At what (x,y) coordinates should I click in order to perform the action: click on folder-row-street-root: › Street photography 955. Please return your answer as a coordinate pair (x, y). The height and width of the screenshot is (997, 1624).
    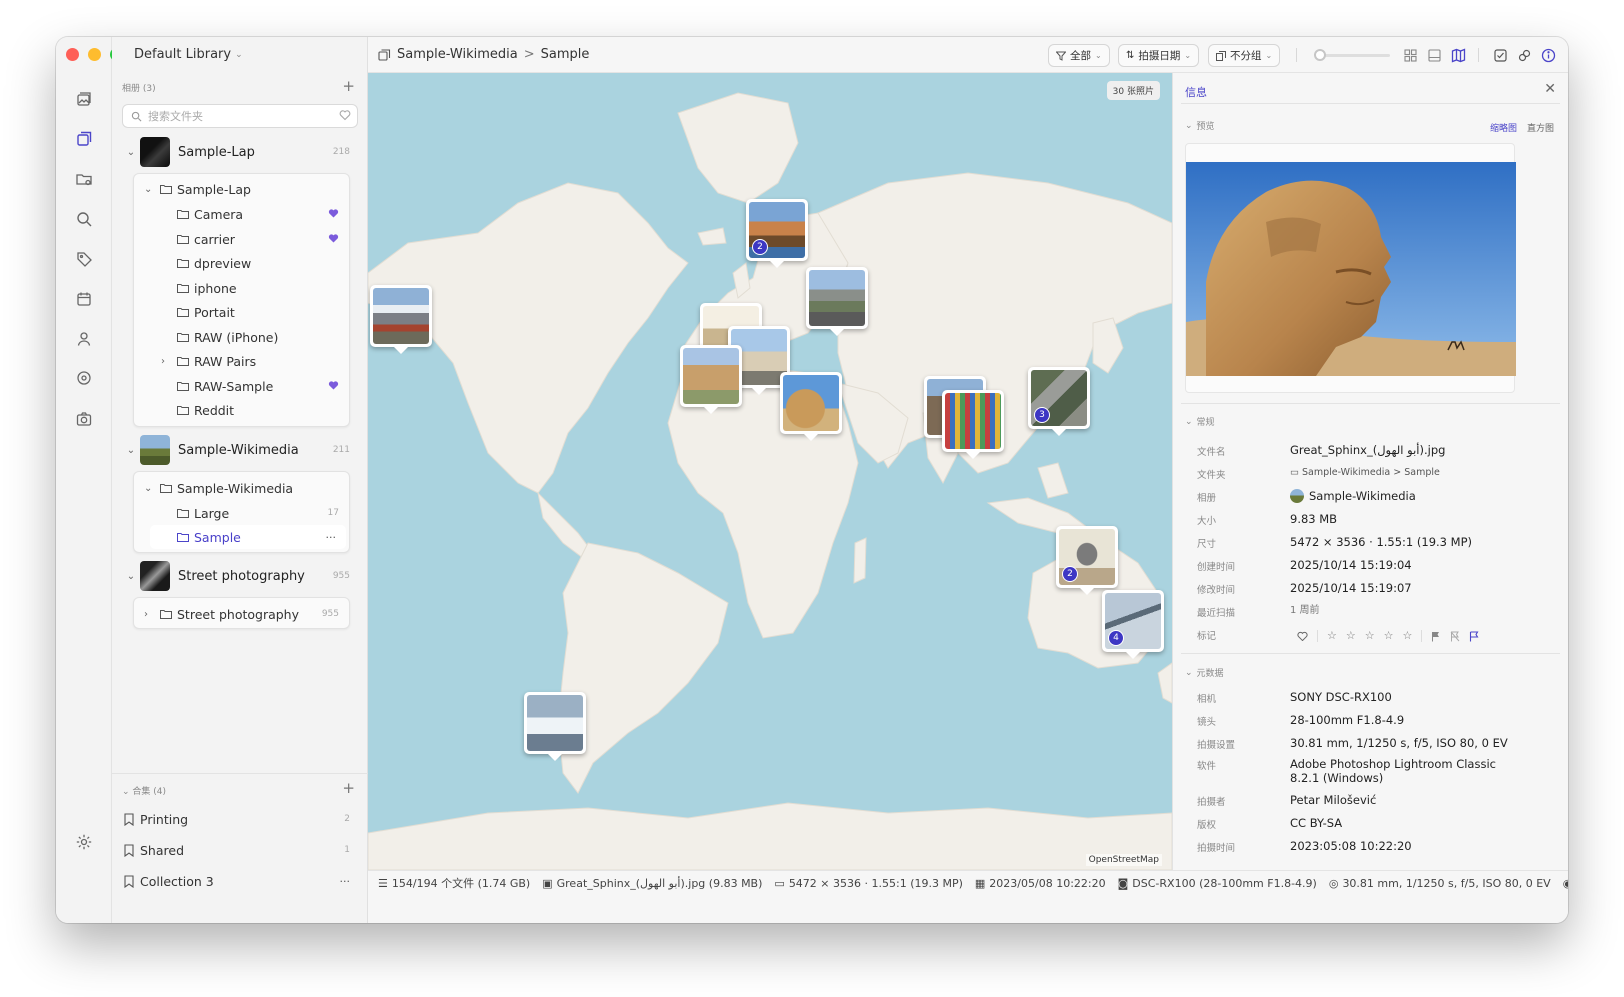
    Looking at the image, I should click on (241, 614).